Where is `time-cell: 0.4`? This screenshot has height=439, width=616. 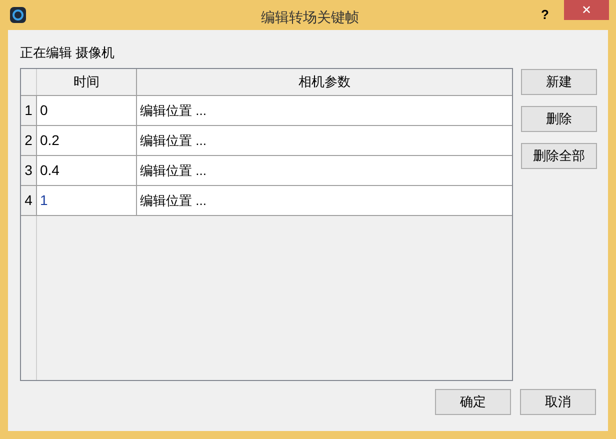 time-cell: 0.4 is located at coordinates (87, 170).